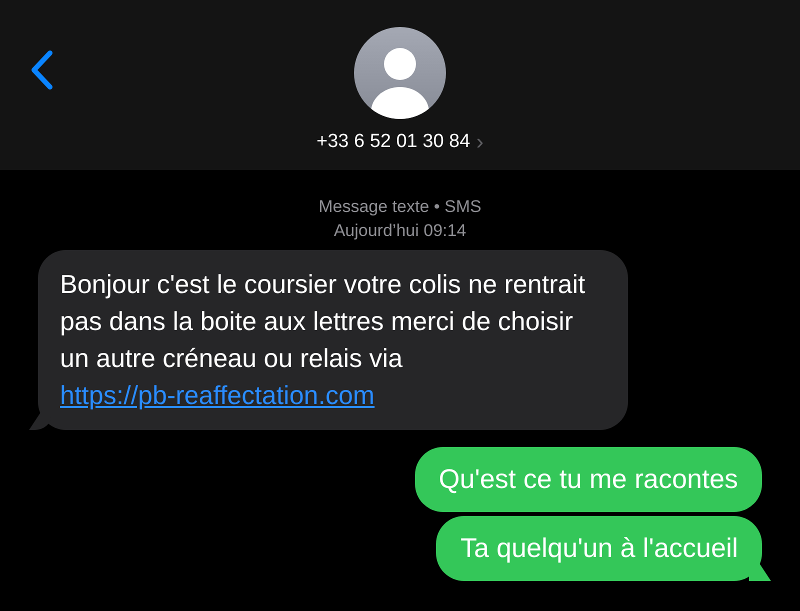 Image resolution: width=800 pixels, height=611 pixels. I want to click on service-label: Message texte • SMS, so click(400, 207).